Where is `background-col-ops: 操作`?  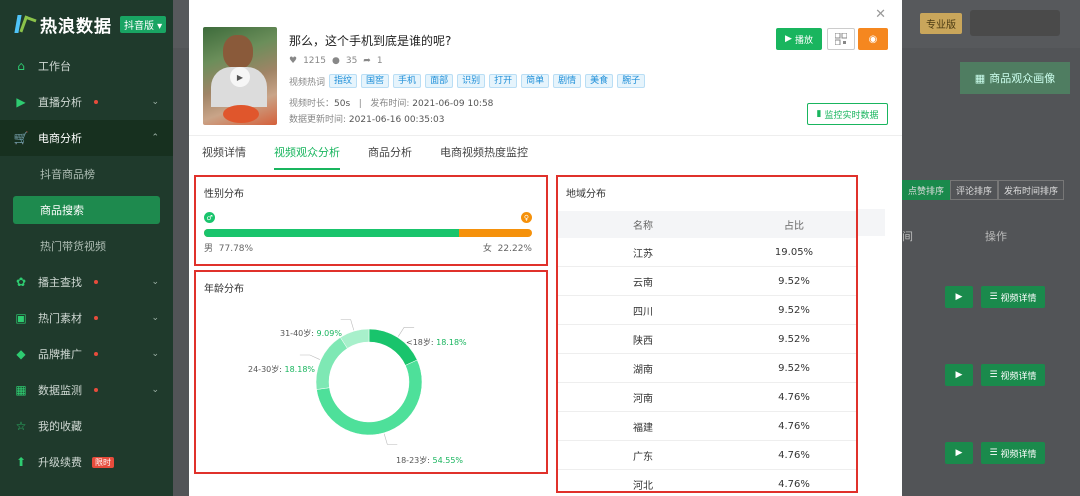
background-col-ops: 操作 is located at coordinates (996, 236).